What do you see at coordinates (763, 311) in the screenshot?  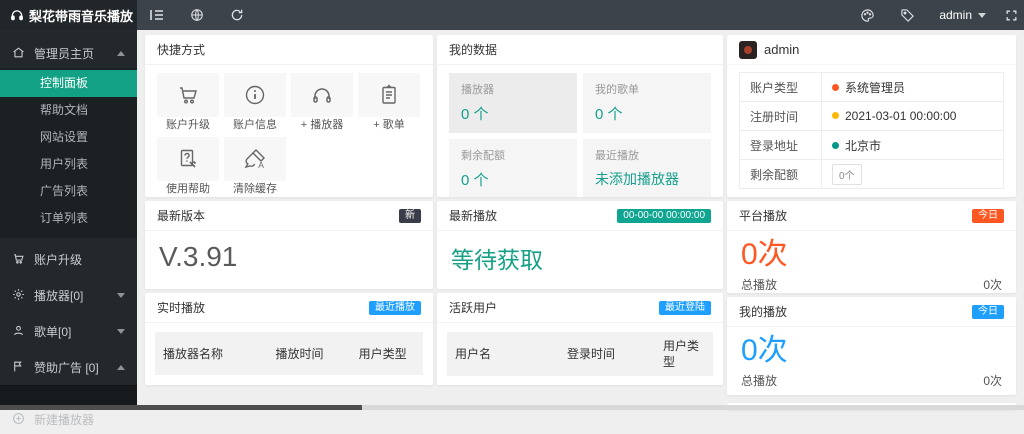 I see `my-play-title: 我的播放` at bounding box center [763, 311].